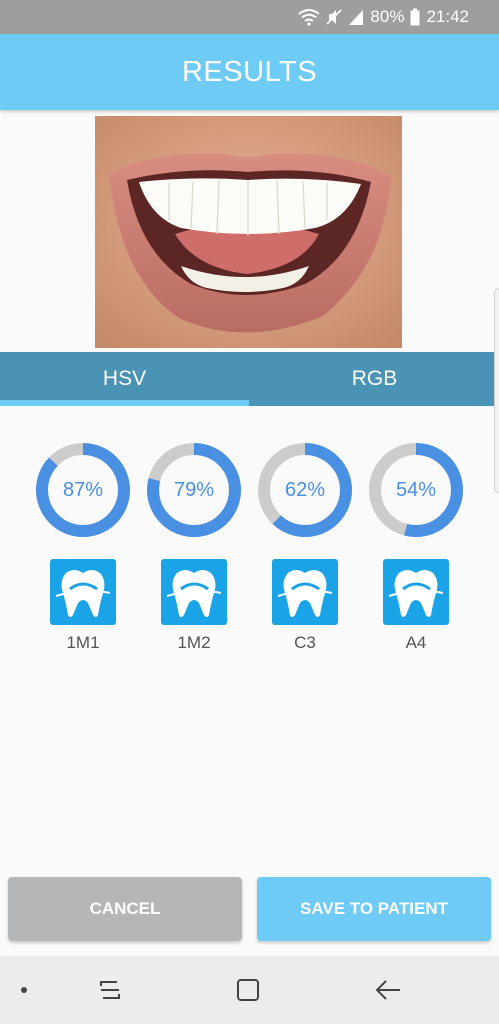 The width and height of the screenshot is (499, 1024). I want to click on save-to-patient-button: SAVE TO PATIENT, so click(374, 909).